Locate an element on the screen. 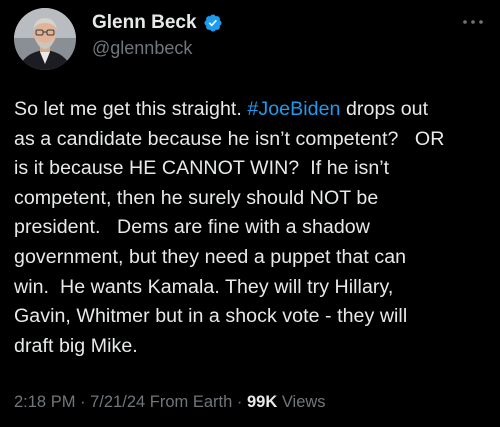 The height and width of the screenshot is (427, 500). author-name-row: Glenn Beck is located at coordinates (157, 23).